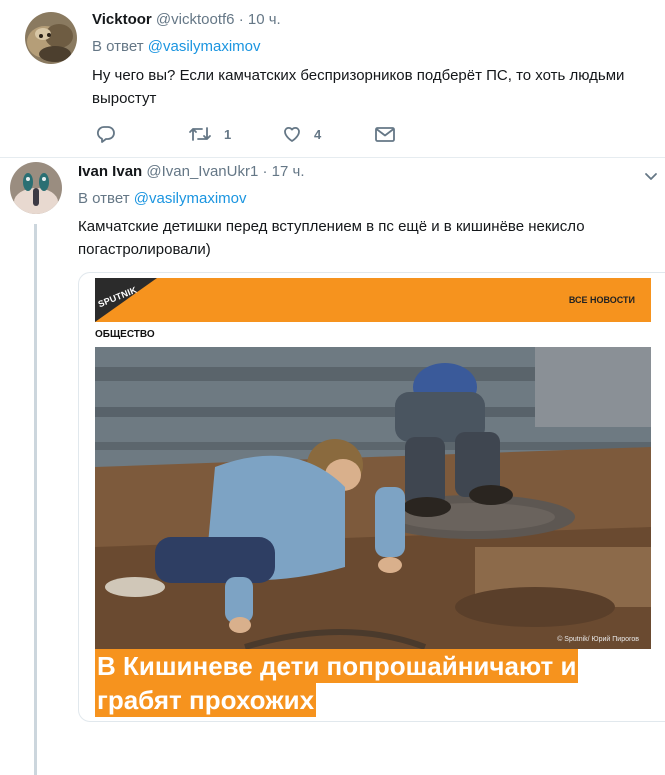 This screenshot has width=665, height=775. Describe the element at coordinates (124, 98) in the screenshot. I see `tweet-text-line: выростут` at that location.